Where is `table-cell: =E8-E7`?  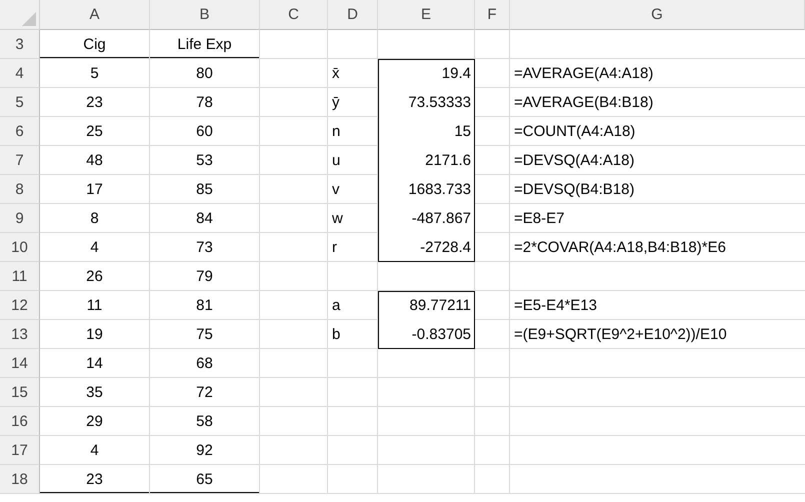
table-cell: =E8-E7 is located at coordinates (657, 218).